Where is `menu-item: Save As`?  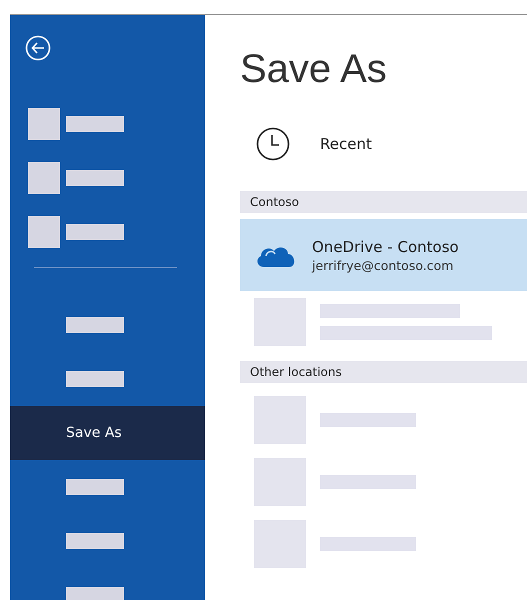
menu-item: Save As is located at coordinates (107, 433).